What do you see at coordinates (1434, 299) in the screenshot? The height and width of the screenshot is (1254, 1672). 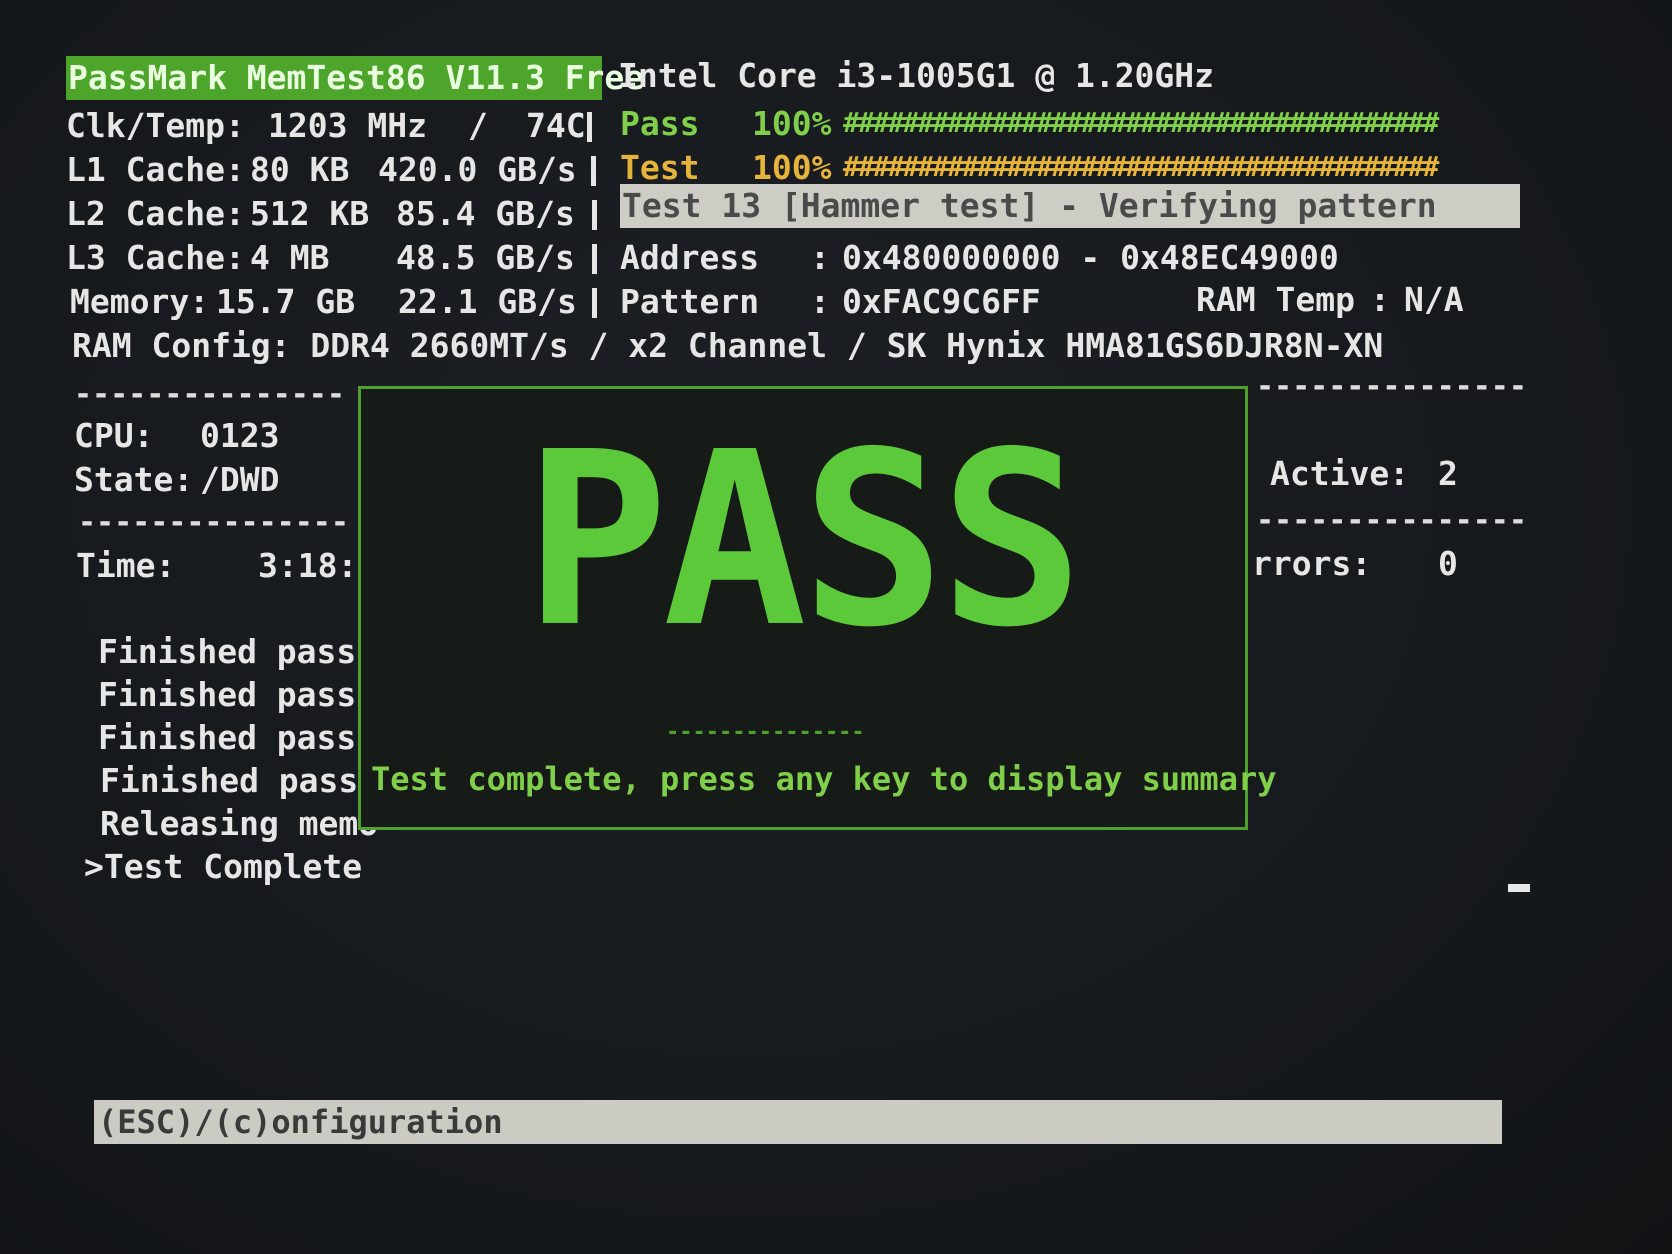 I see `ram-temp-value: N/A` at bounding box center [1434, 299].